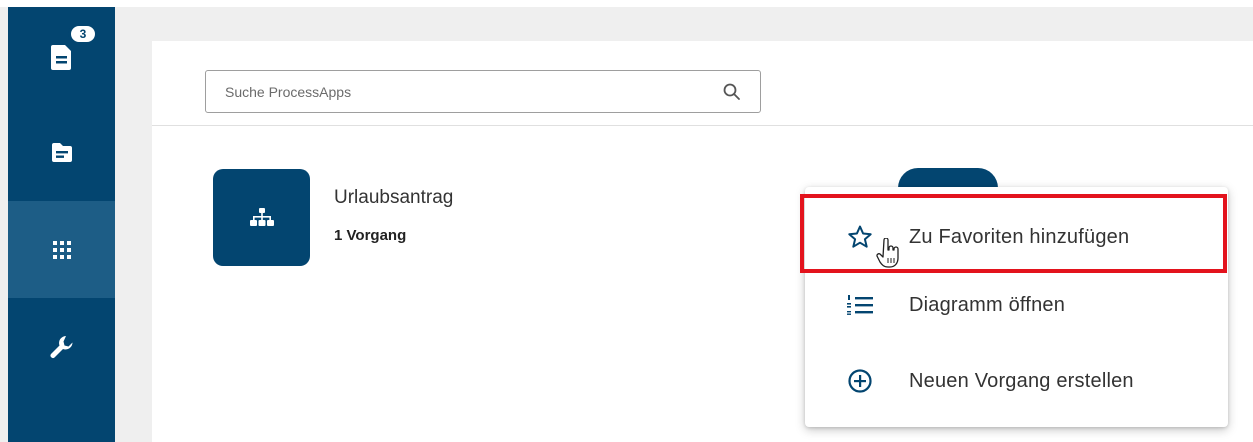 This screenshot has width=1253, height=442. What do you see at coordinates (626, 3) in the screenshot?
I see `top-bar` at bounding box center [626, 3].